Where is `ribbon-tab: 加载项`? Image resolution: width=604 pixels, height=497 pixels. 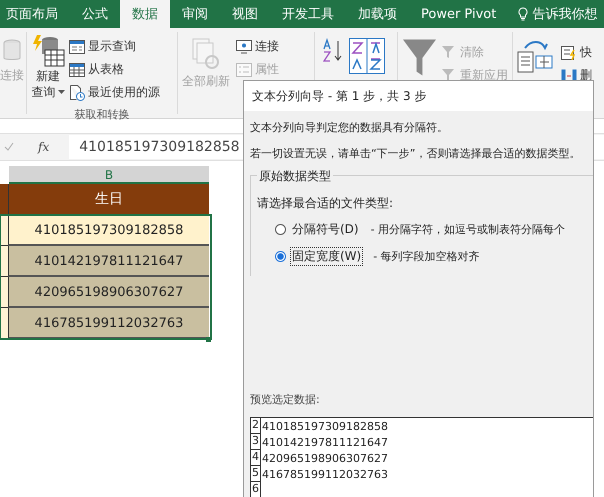
ribbon-tab: 加载项 is located at coordinates (377, 14).